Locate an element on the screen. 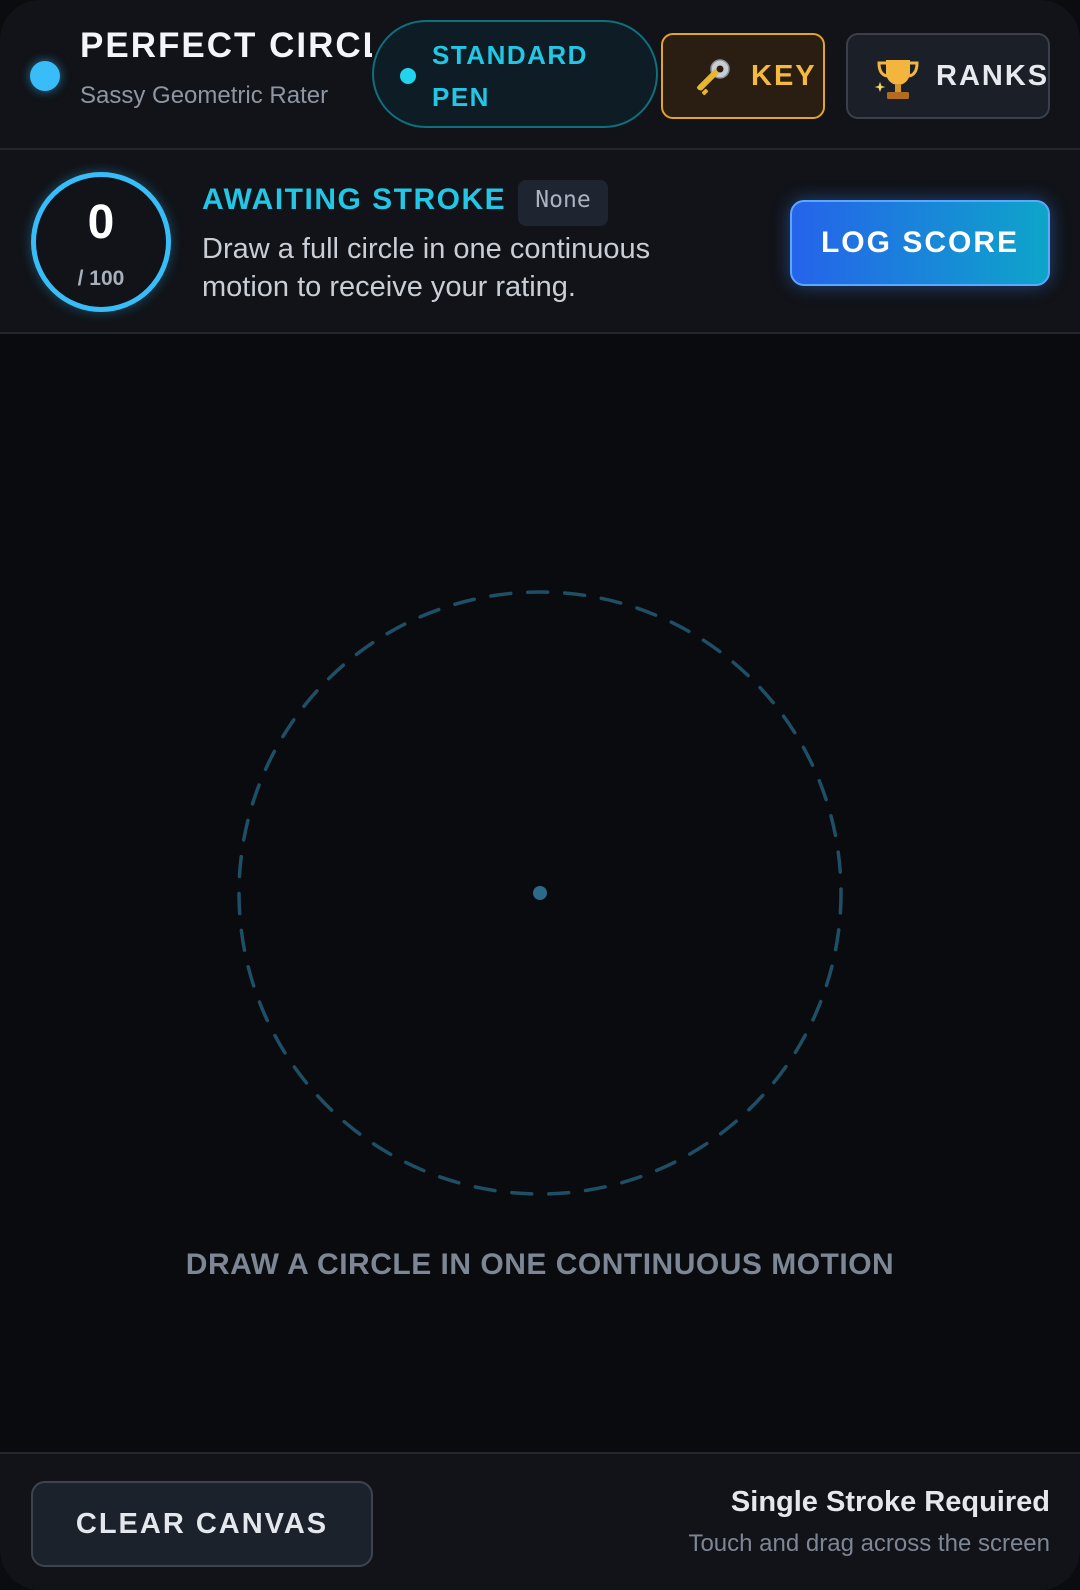 The image size is (1080, 1590). trophy-icon is located at coordinates (896, 79).